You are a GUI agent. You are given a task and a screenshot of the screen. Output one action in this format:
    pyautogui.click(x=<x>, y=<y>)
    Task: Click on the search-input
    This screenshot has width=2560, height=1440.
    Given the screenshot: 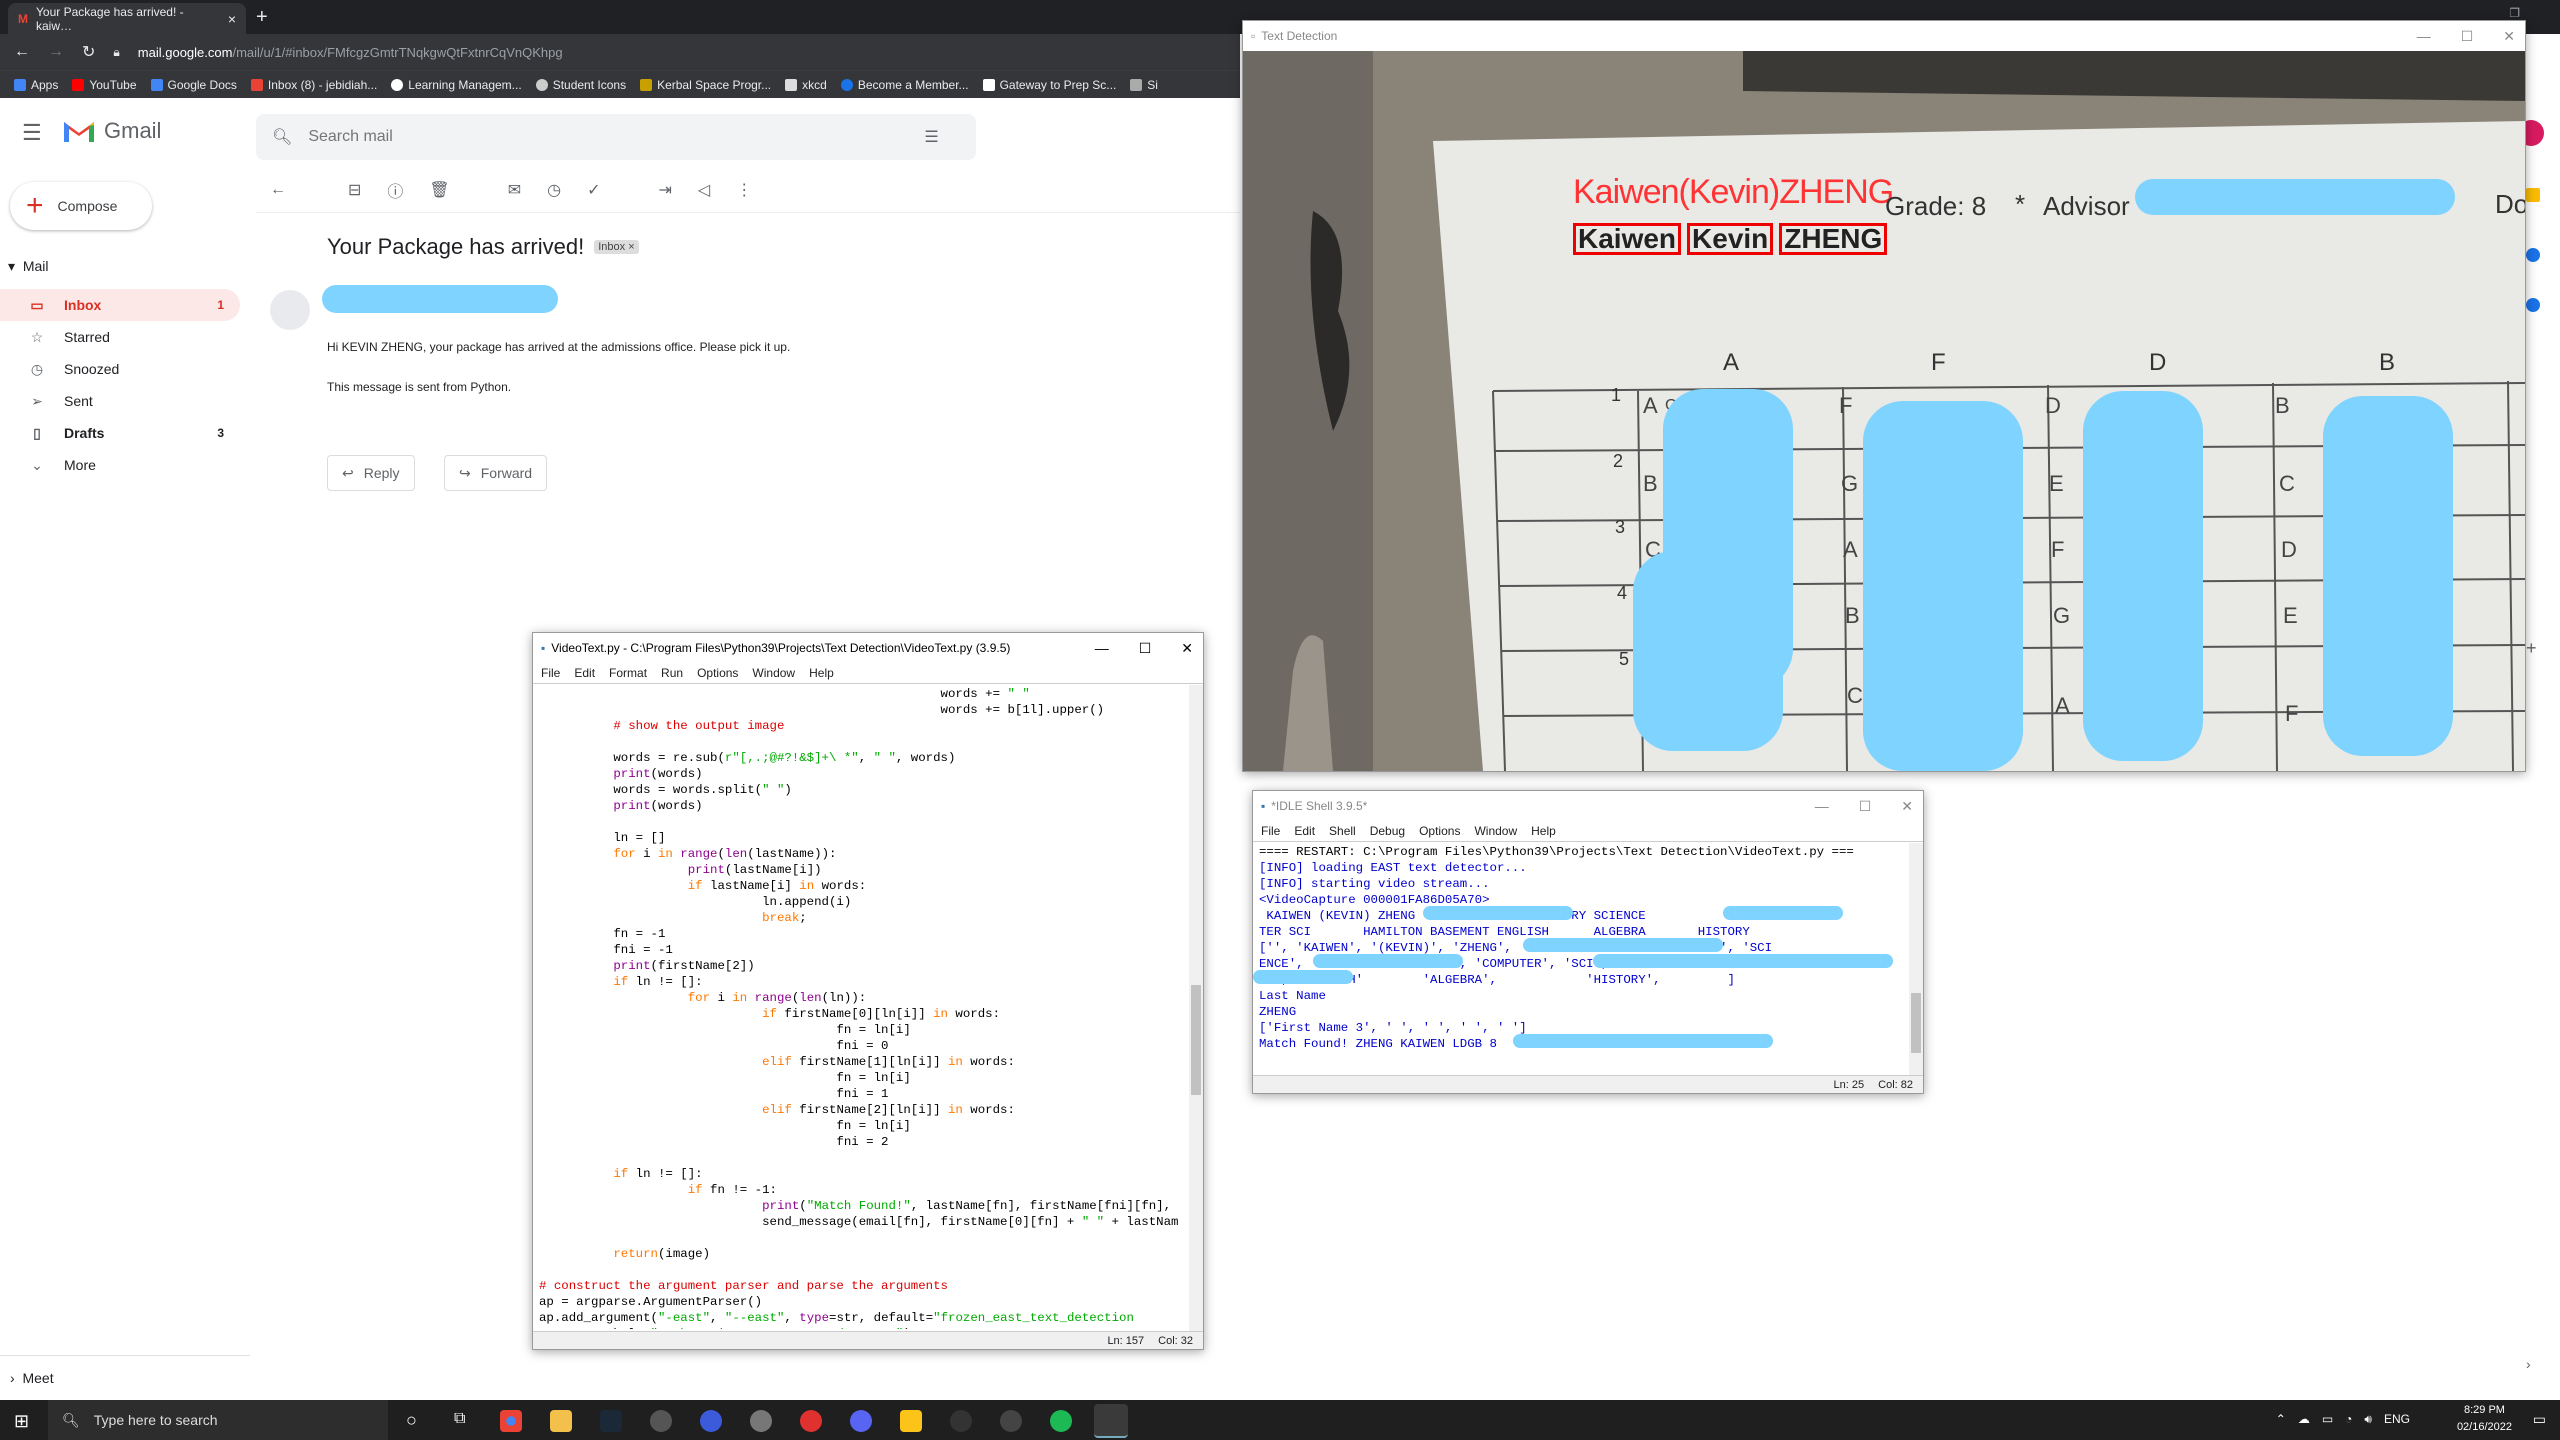 What is the action you would take?
    pyautogui.click(x=608, y=137)
    